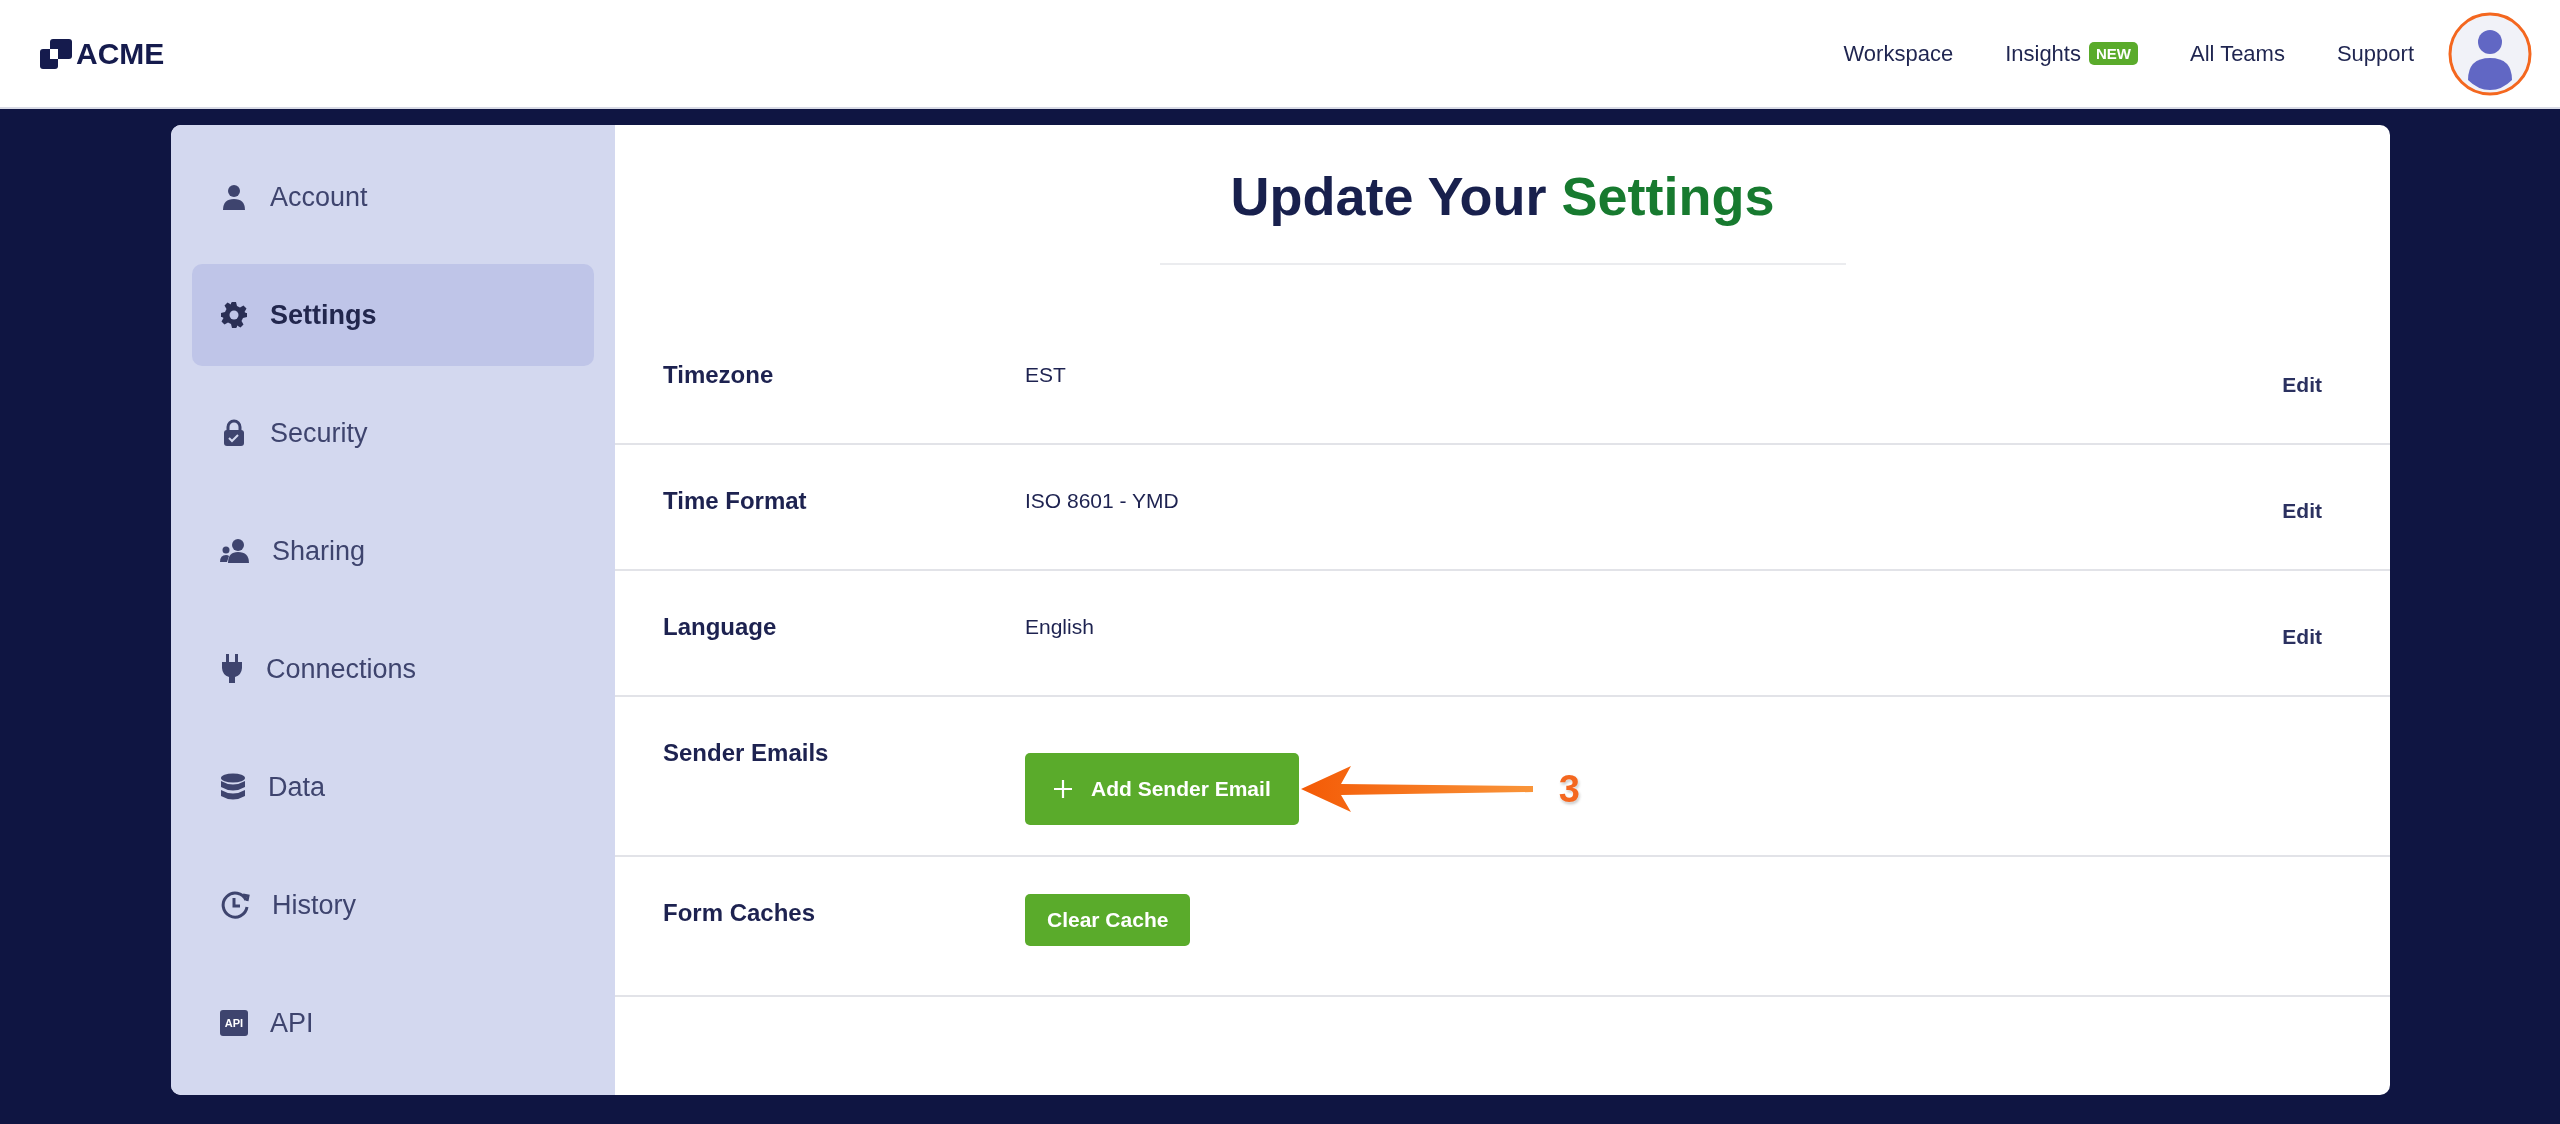  What do you see at coordinates (2043, 53) in the screenshot?
I see `nav-link: Insights` at bounding box center [2043, 53].